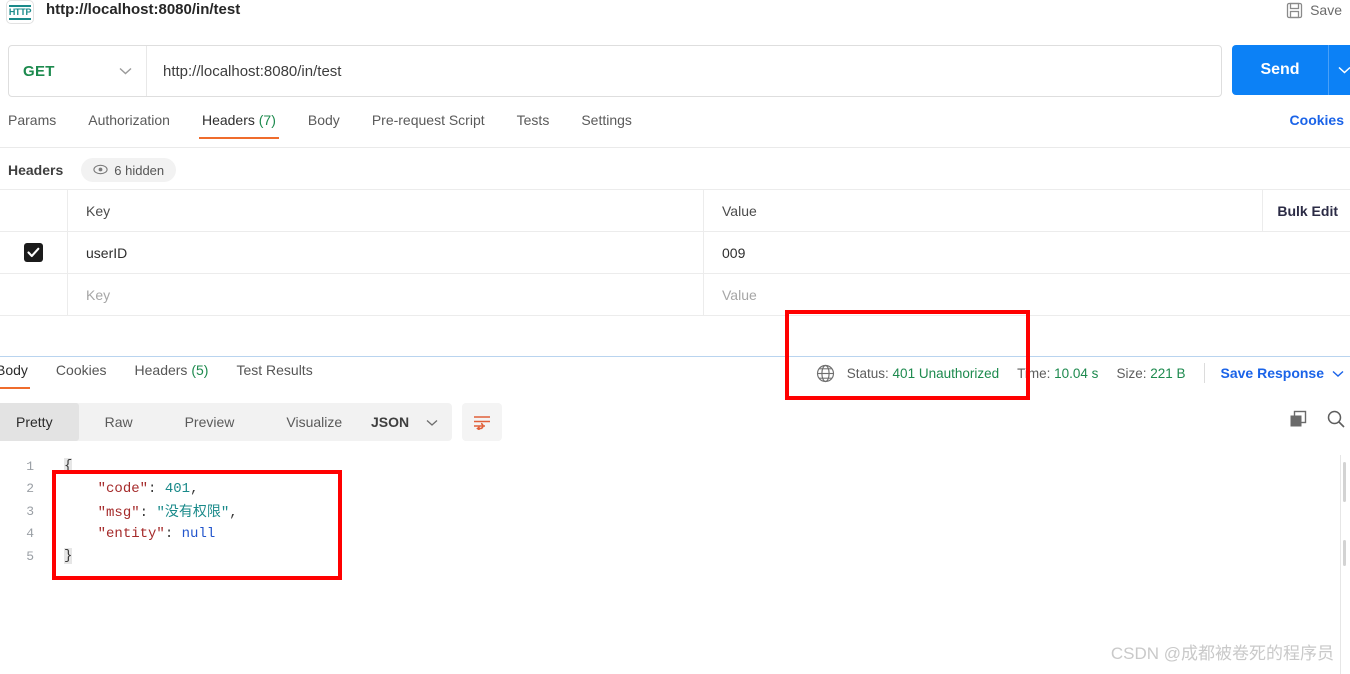 The height and width of the screenshot is (674, 1350). I want to click on response-tab-cookies-label: Cookies, so click(81, 370).